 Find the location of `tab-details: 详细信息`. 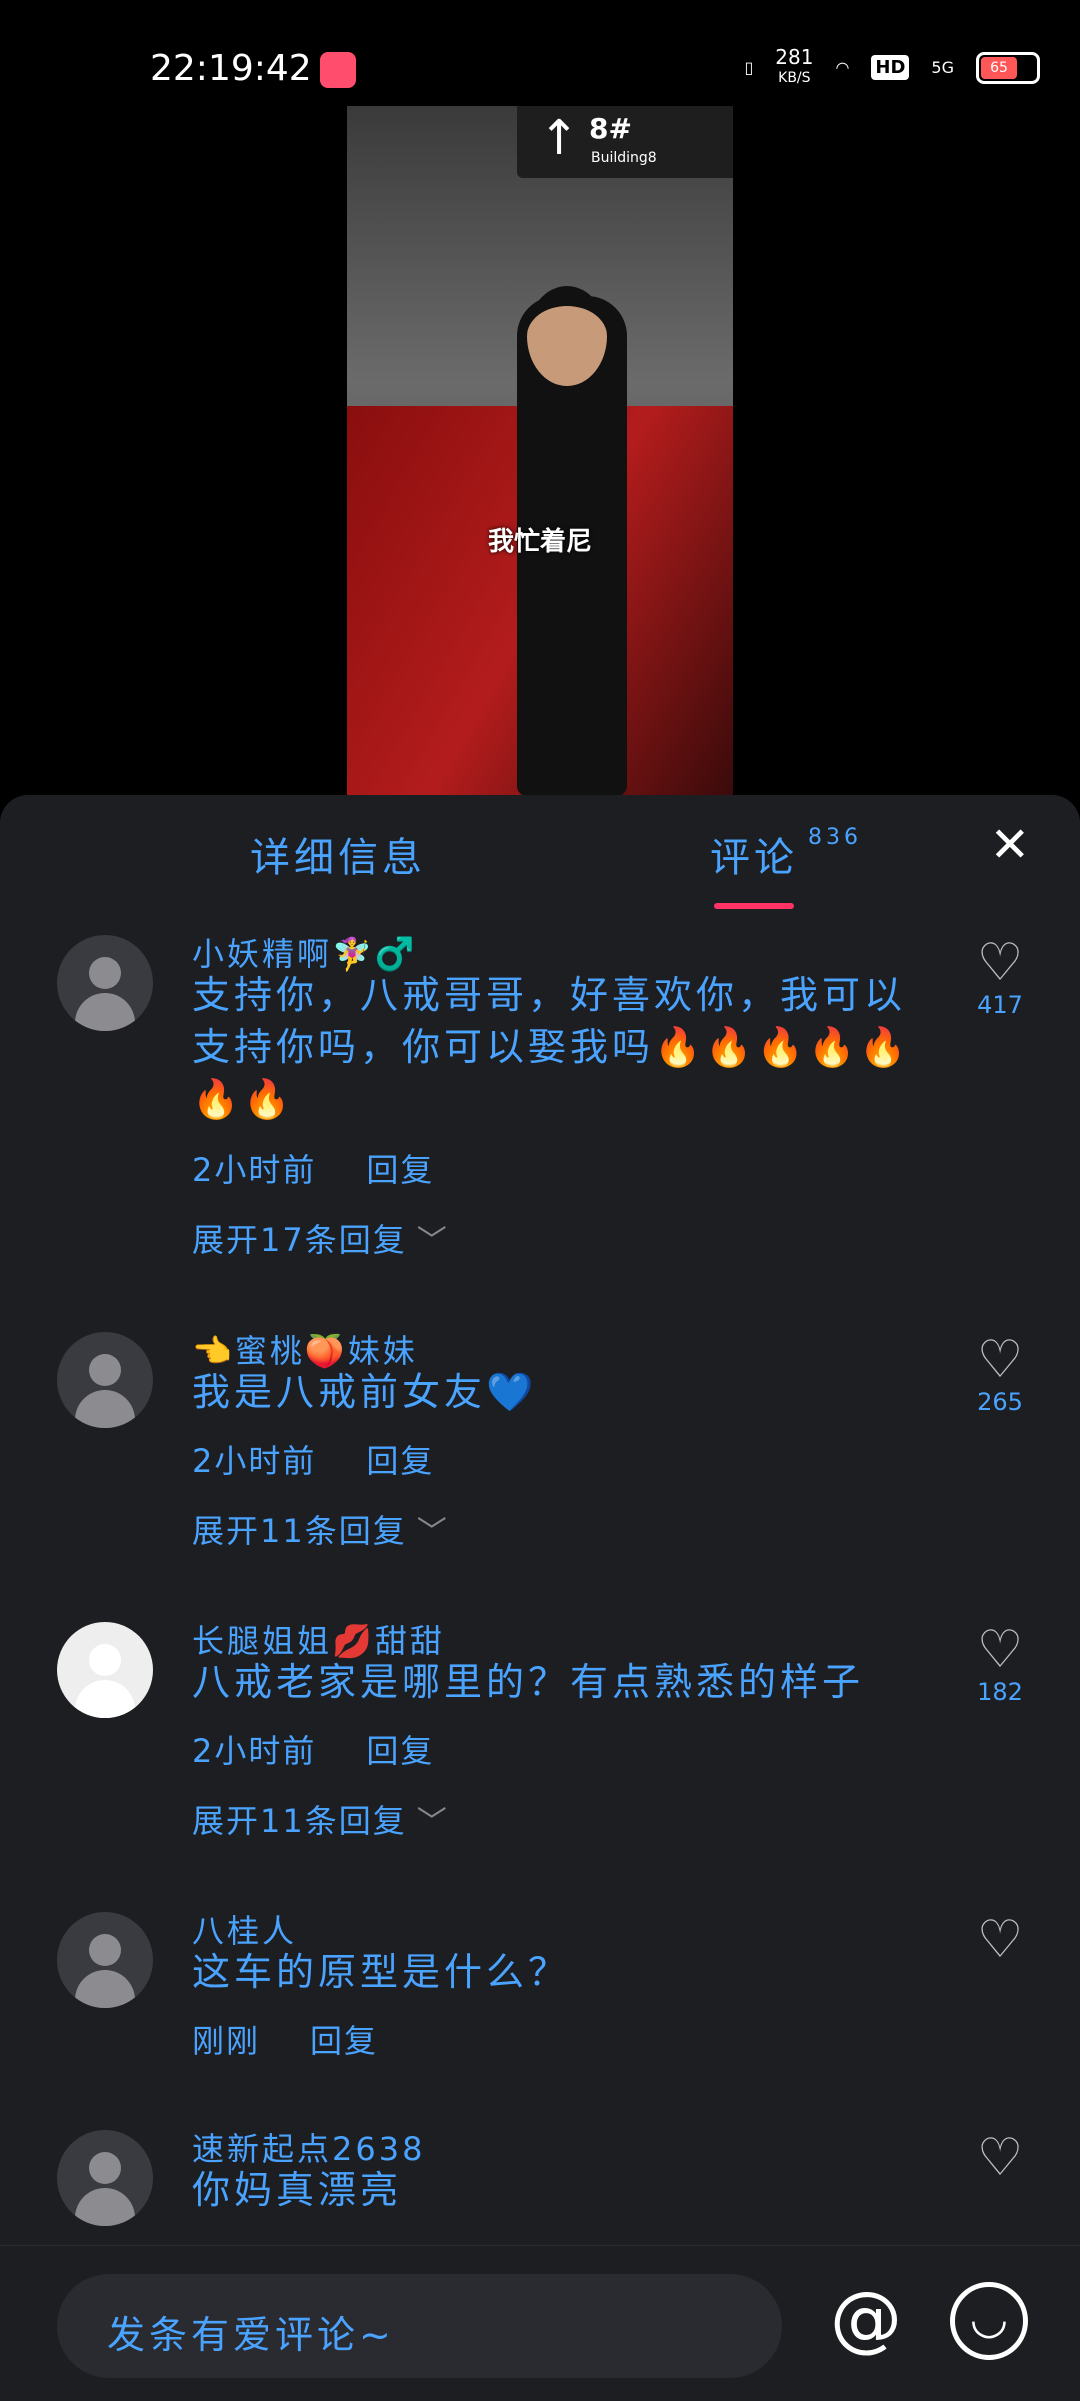

tab-details: 详细信息 is located at coordinates (338, 854).